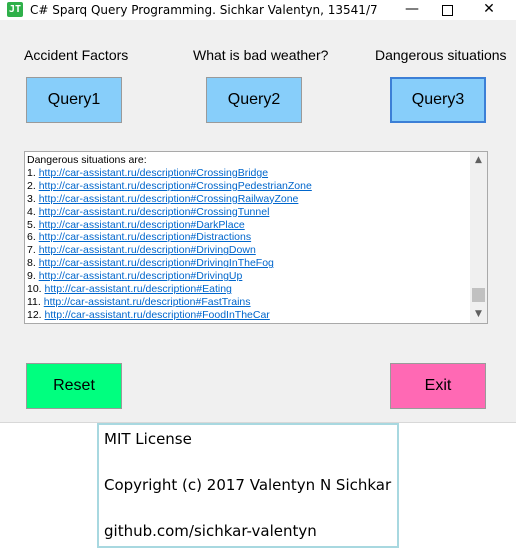 This screenshot has height=550, width=516. I want to click on result-number: 10., so click(34, 289).